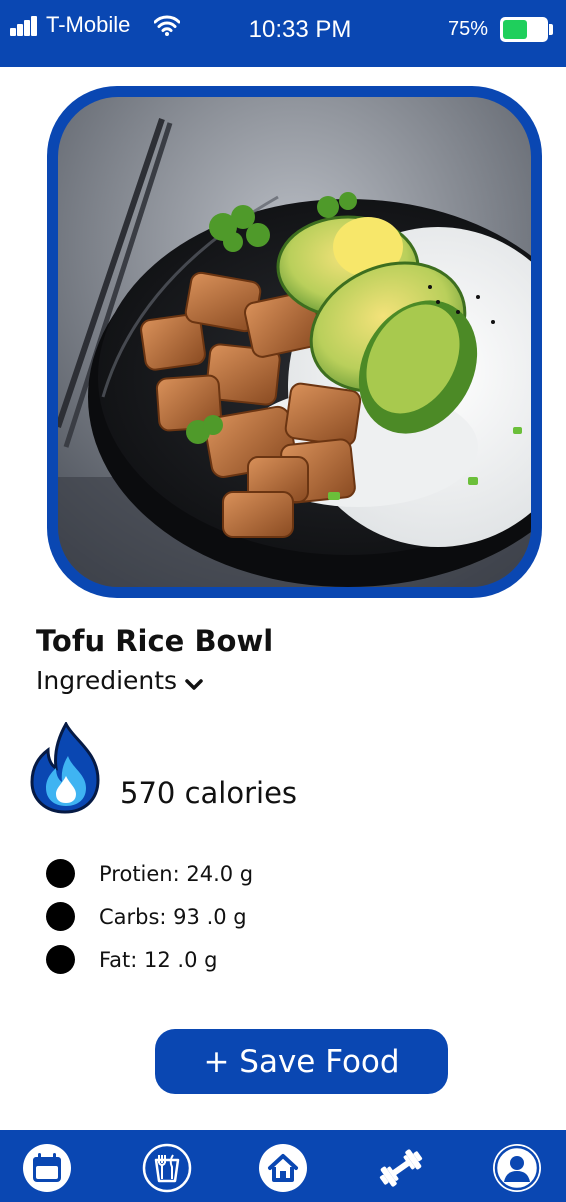 This screenshot has height=1202, width=566. What do you see at coordinates (301, 1061) in the screenshot?
I see `save-food-button: + Save Food` at bounding box center [301, 1061].